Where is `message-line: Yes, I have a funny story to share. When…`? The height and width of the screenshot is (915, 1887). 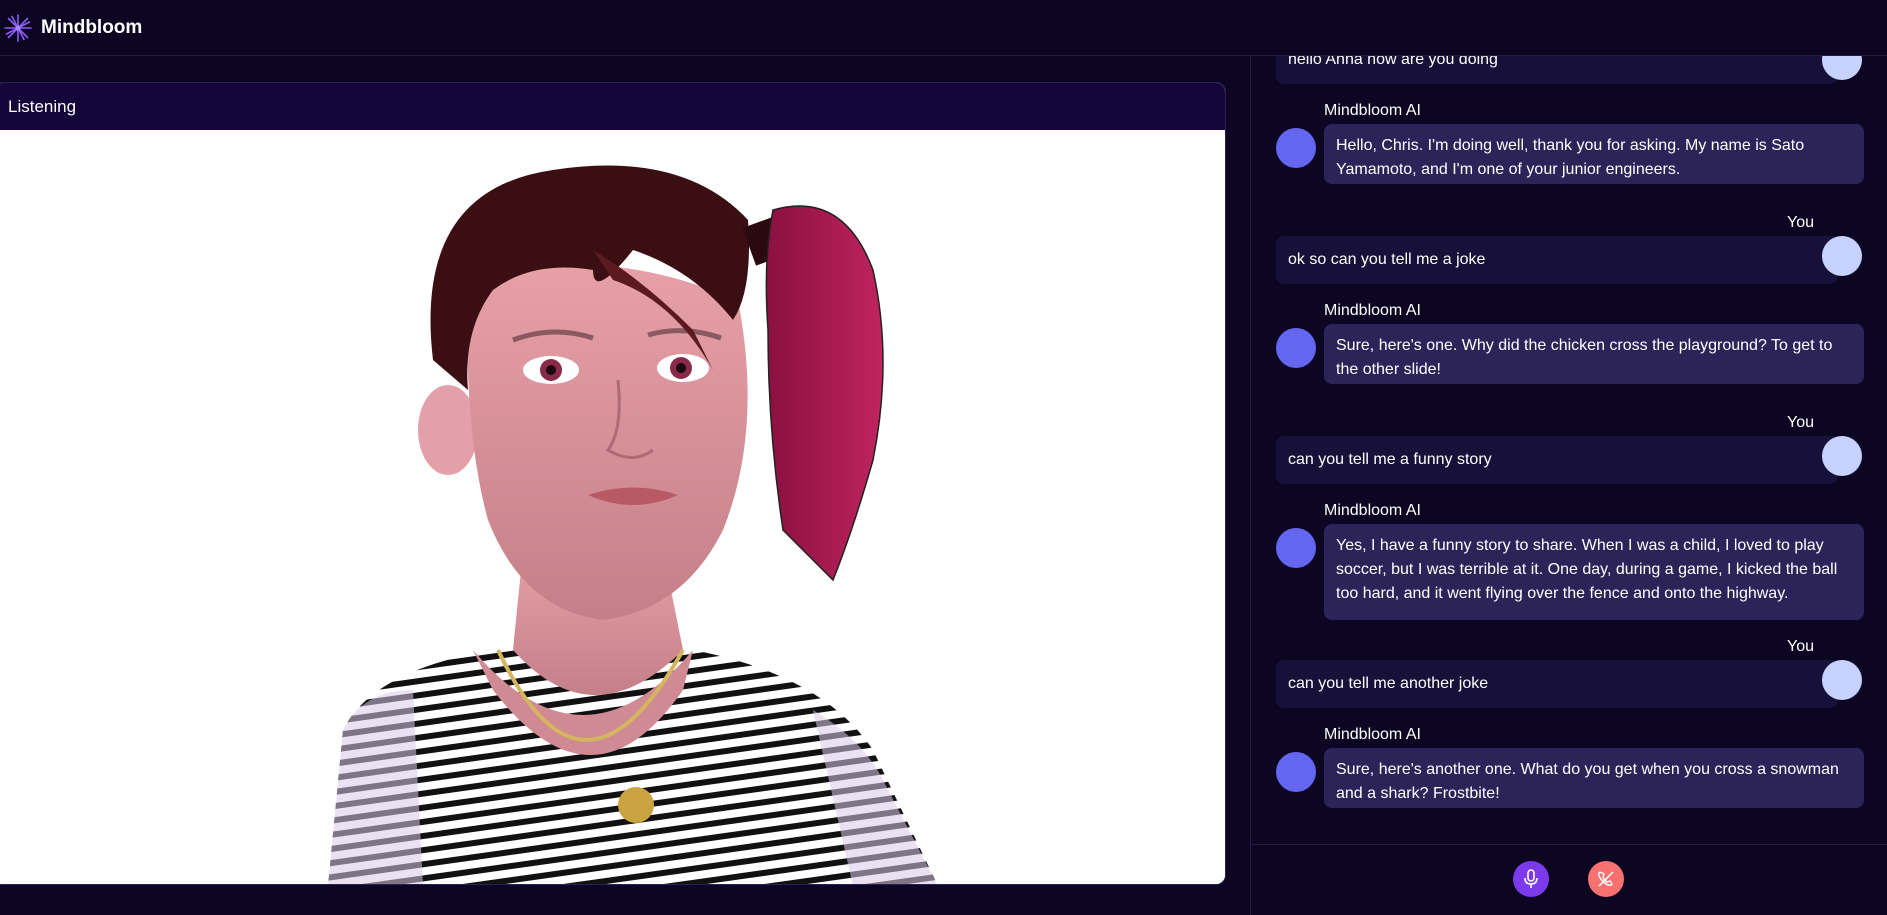
message-line: Yes, I have a funny story to share. When… is located at coordinates (1580, 545).